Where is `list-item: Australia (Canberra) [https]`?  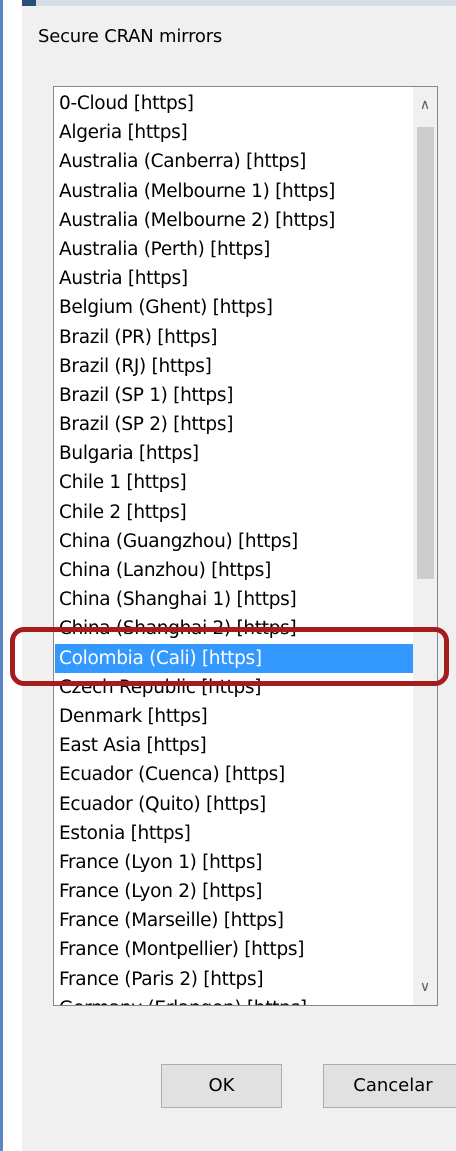
list-item: Australia (Canberra) [https] is located at coordinates (234, 161).